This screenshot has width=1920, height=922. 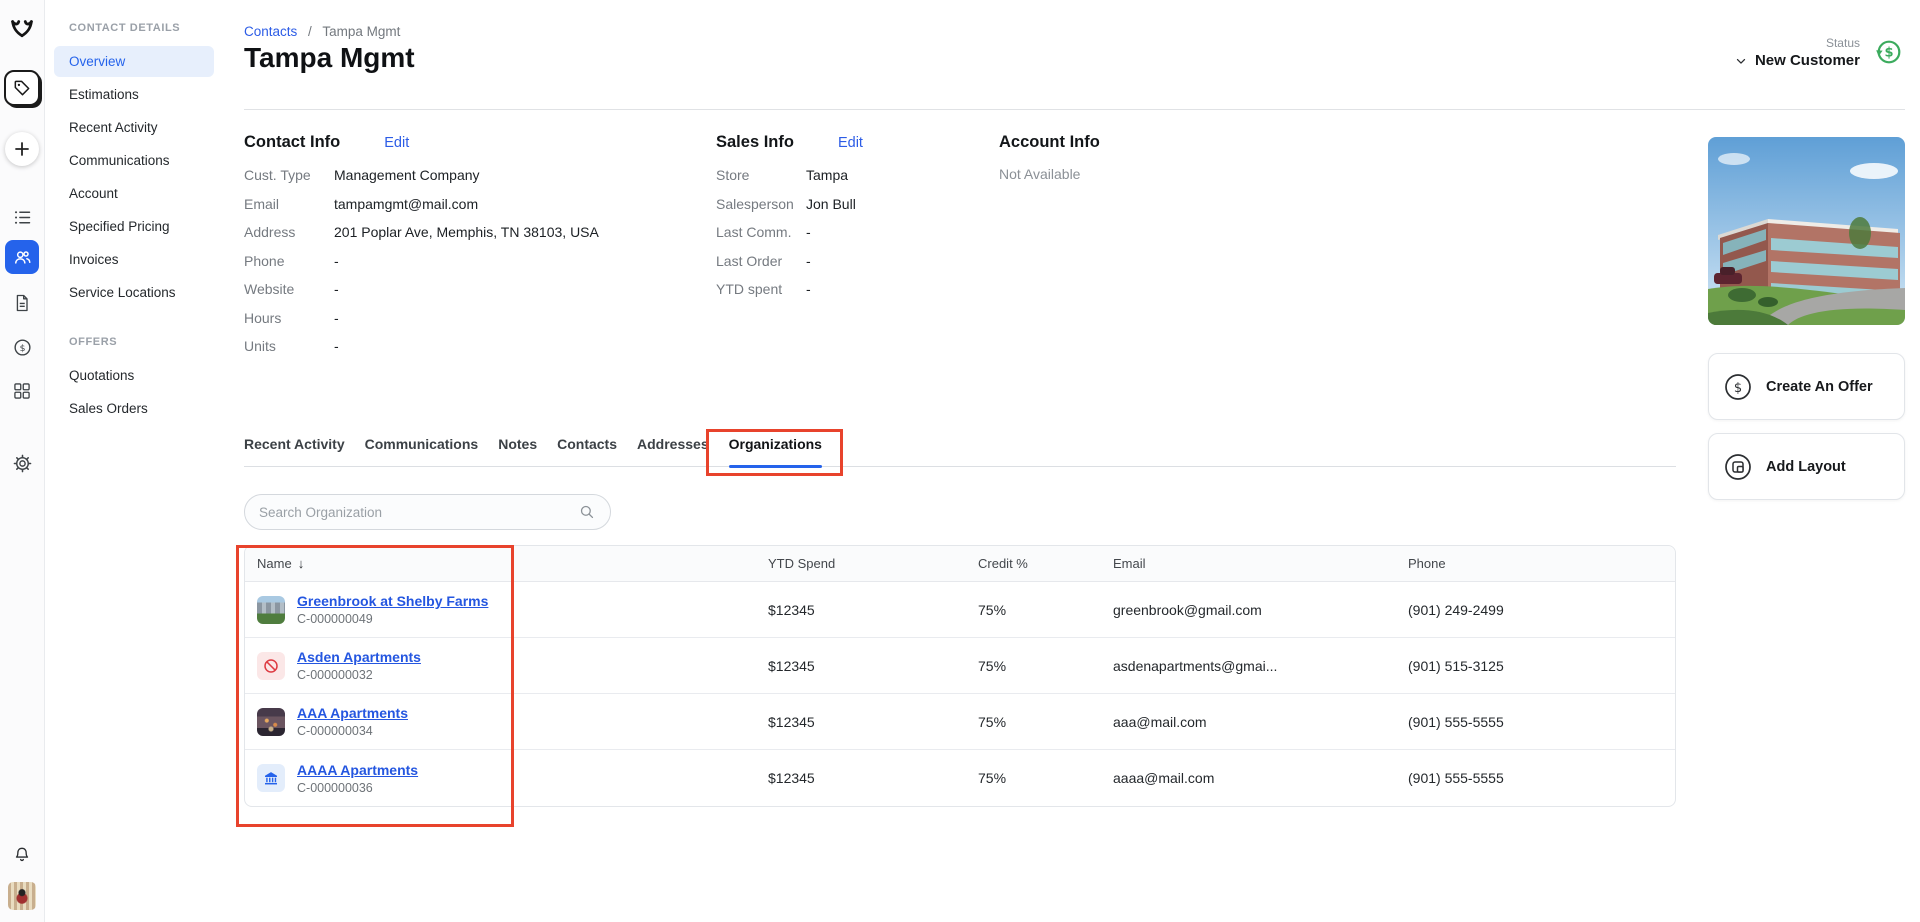 I want to click on status-dropdown: New Customer, so click(x=1797, y=60).